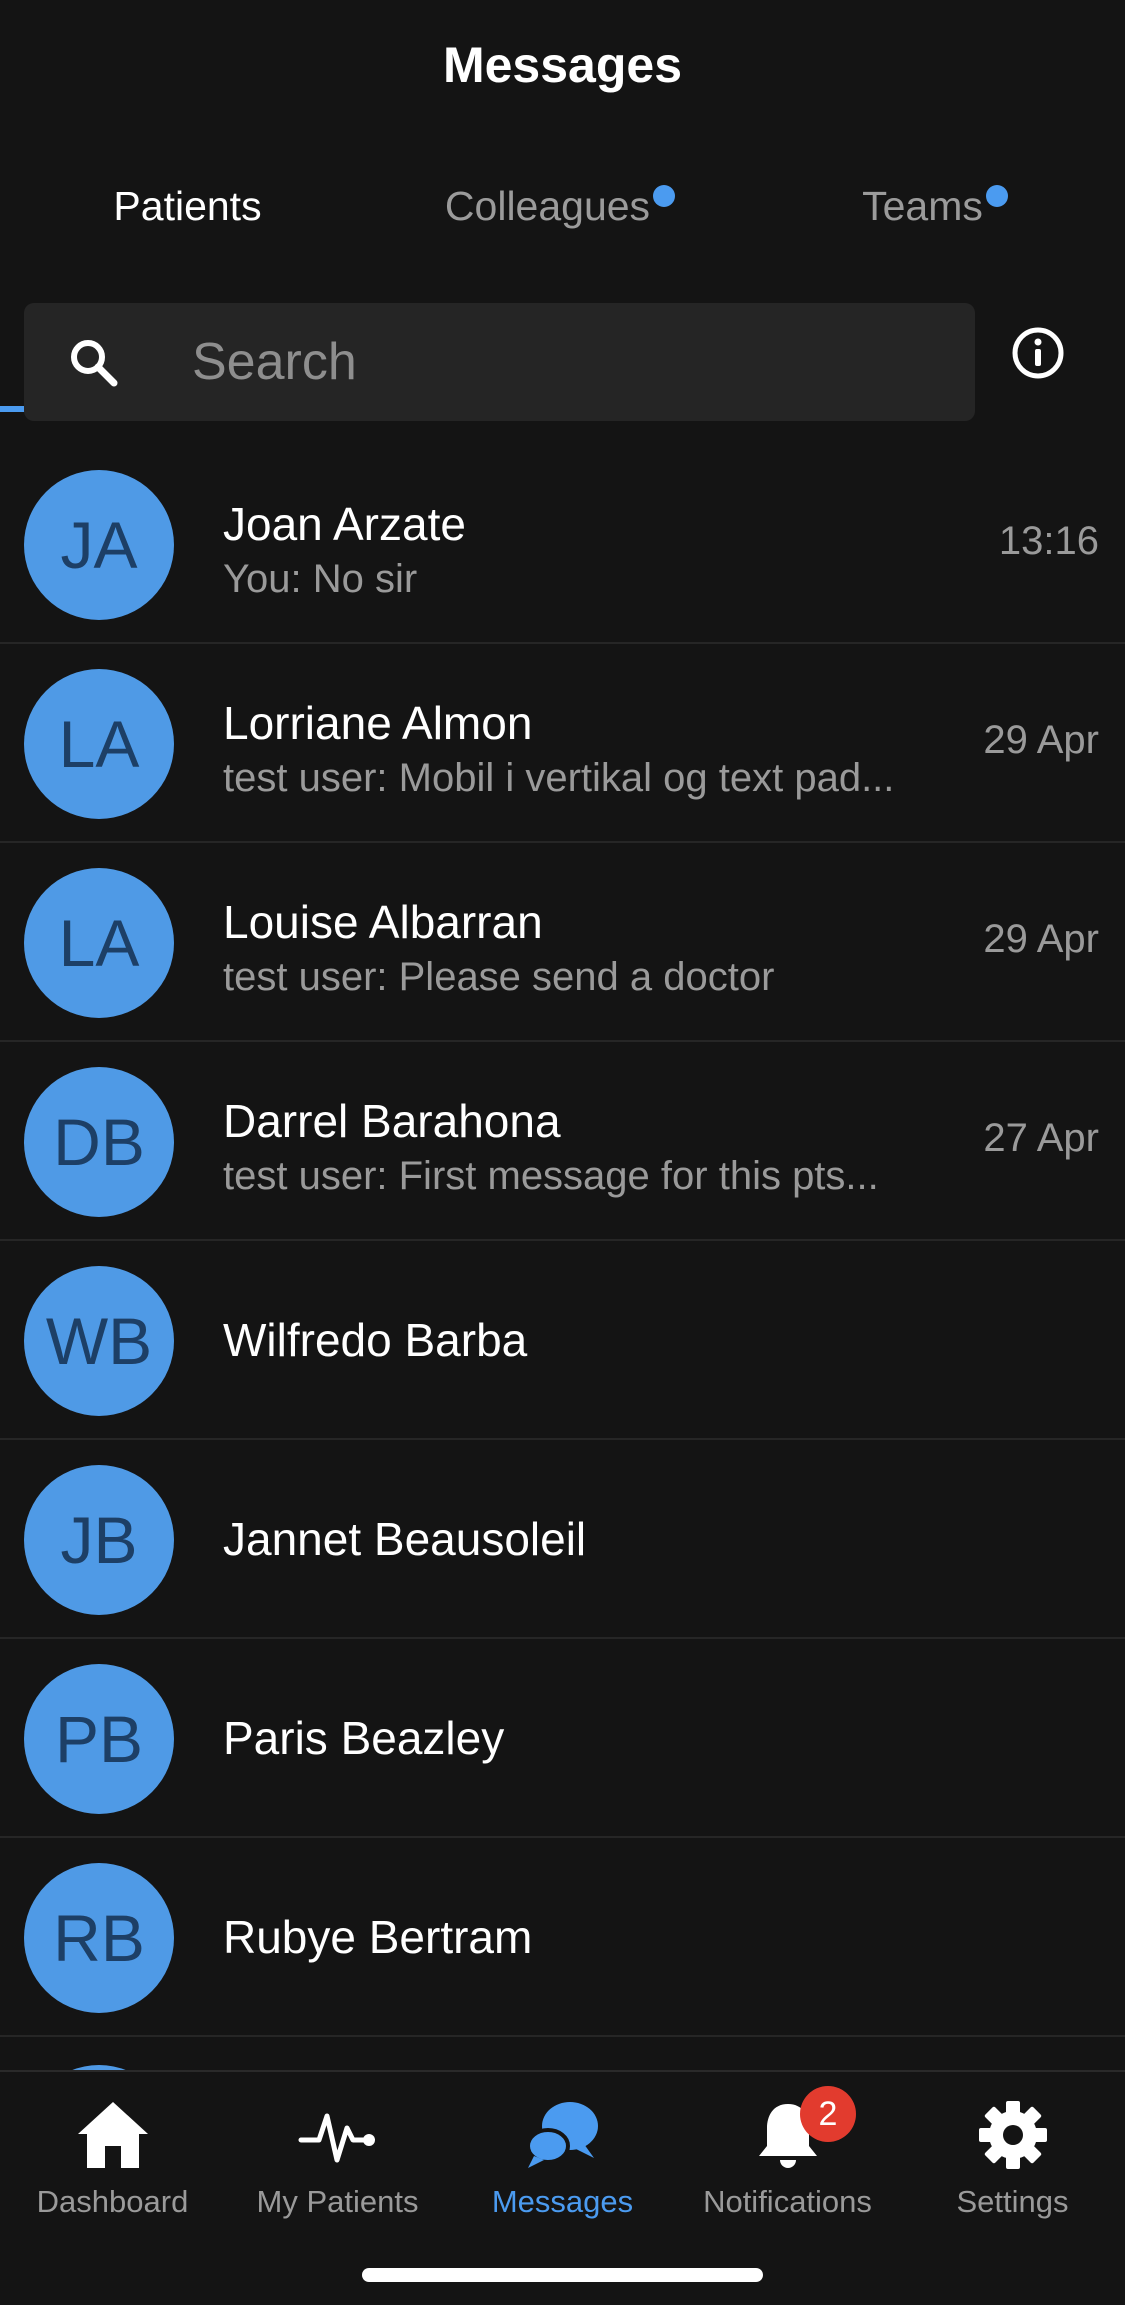 This screenshot has width=1125, height=2305. What do you see at coordinates (787, 2201) in the screenshot?
I see `nav-label: Notifications` at bounding box center [787, 2201].